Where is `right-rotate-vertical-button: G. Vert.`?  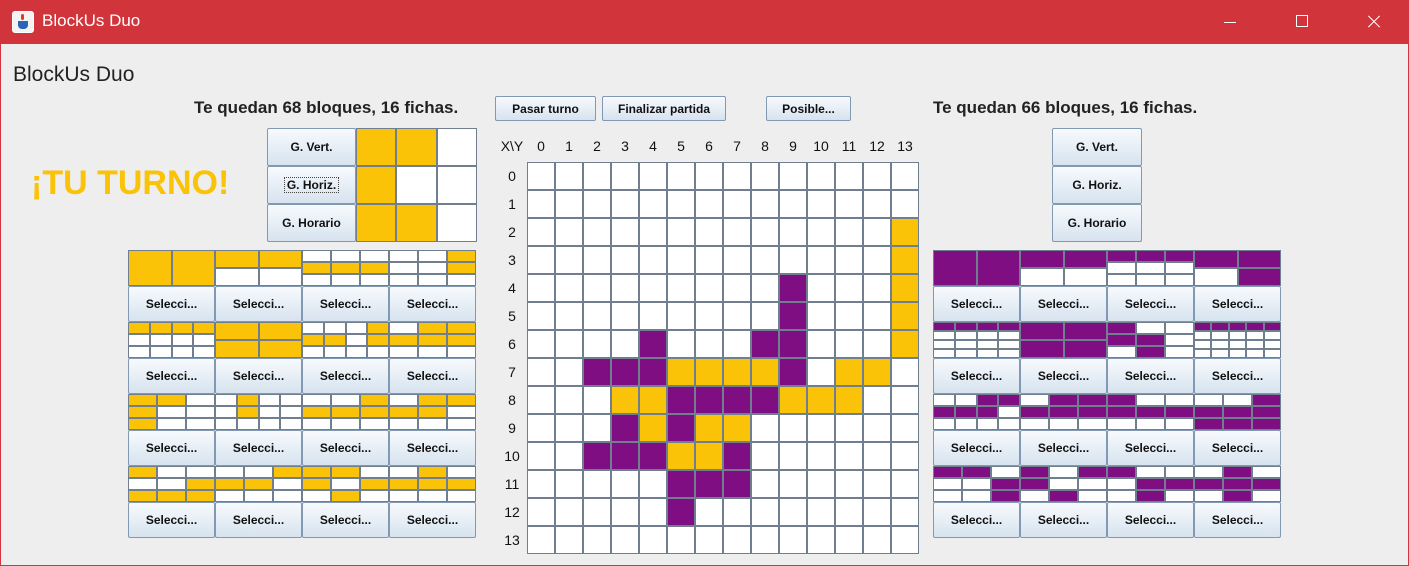
right-rotate-vertical-button: G. Vert. is located at coordinates (1097, 147).